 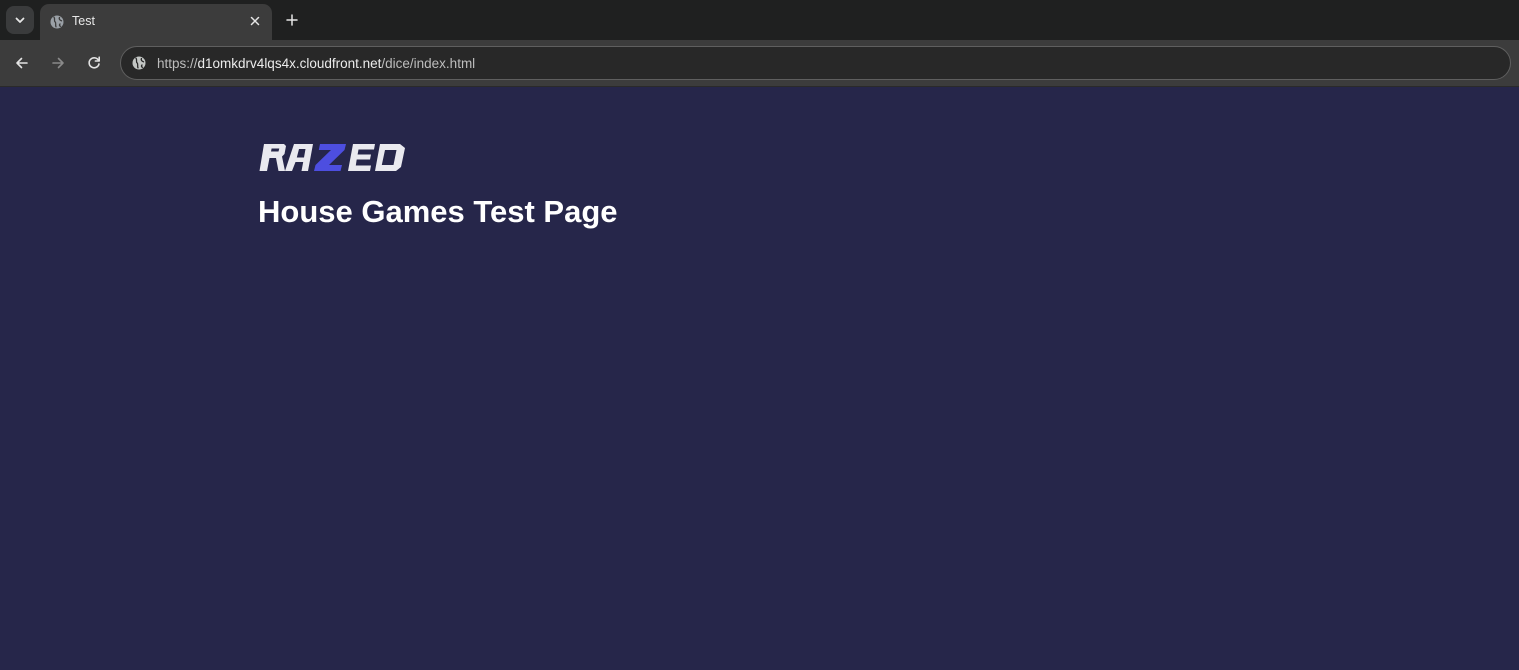 I want to click on tab-title: Test, so click(x=83, y=21).